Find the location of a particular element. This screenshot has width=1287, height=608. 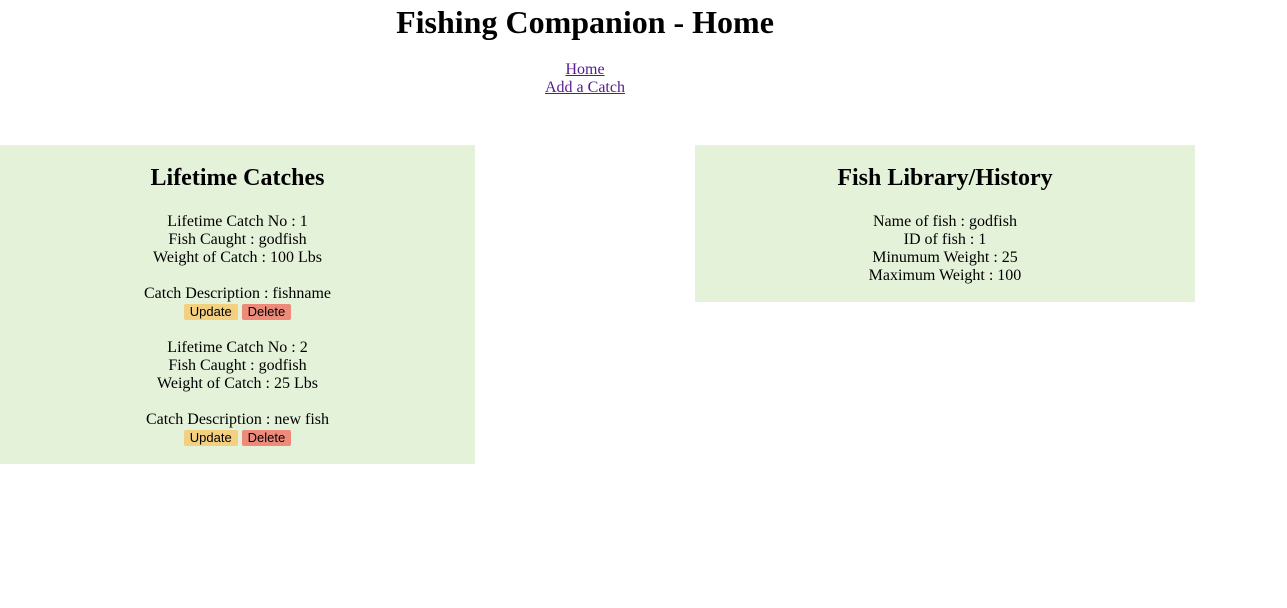

page-title: Fishing Companion - Home is located at coordinates (585, 22).